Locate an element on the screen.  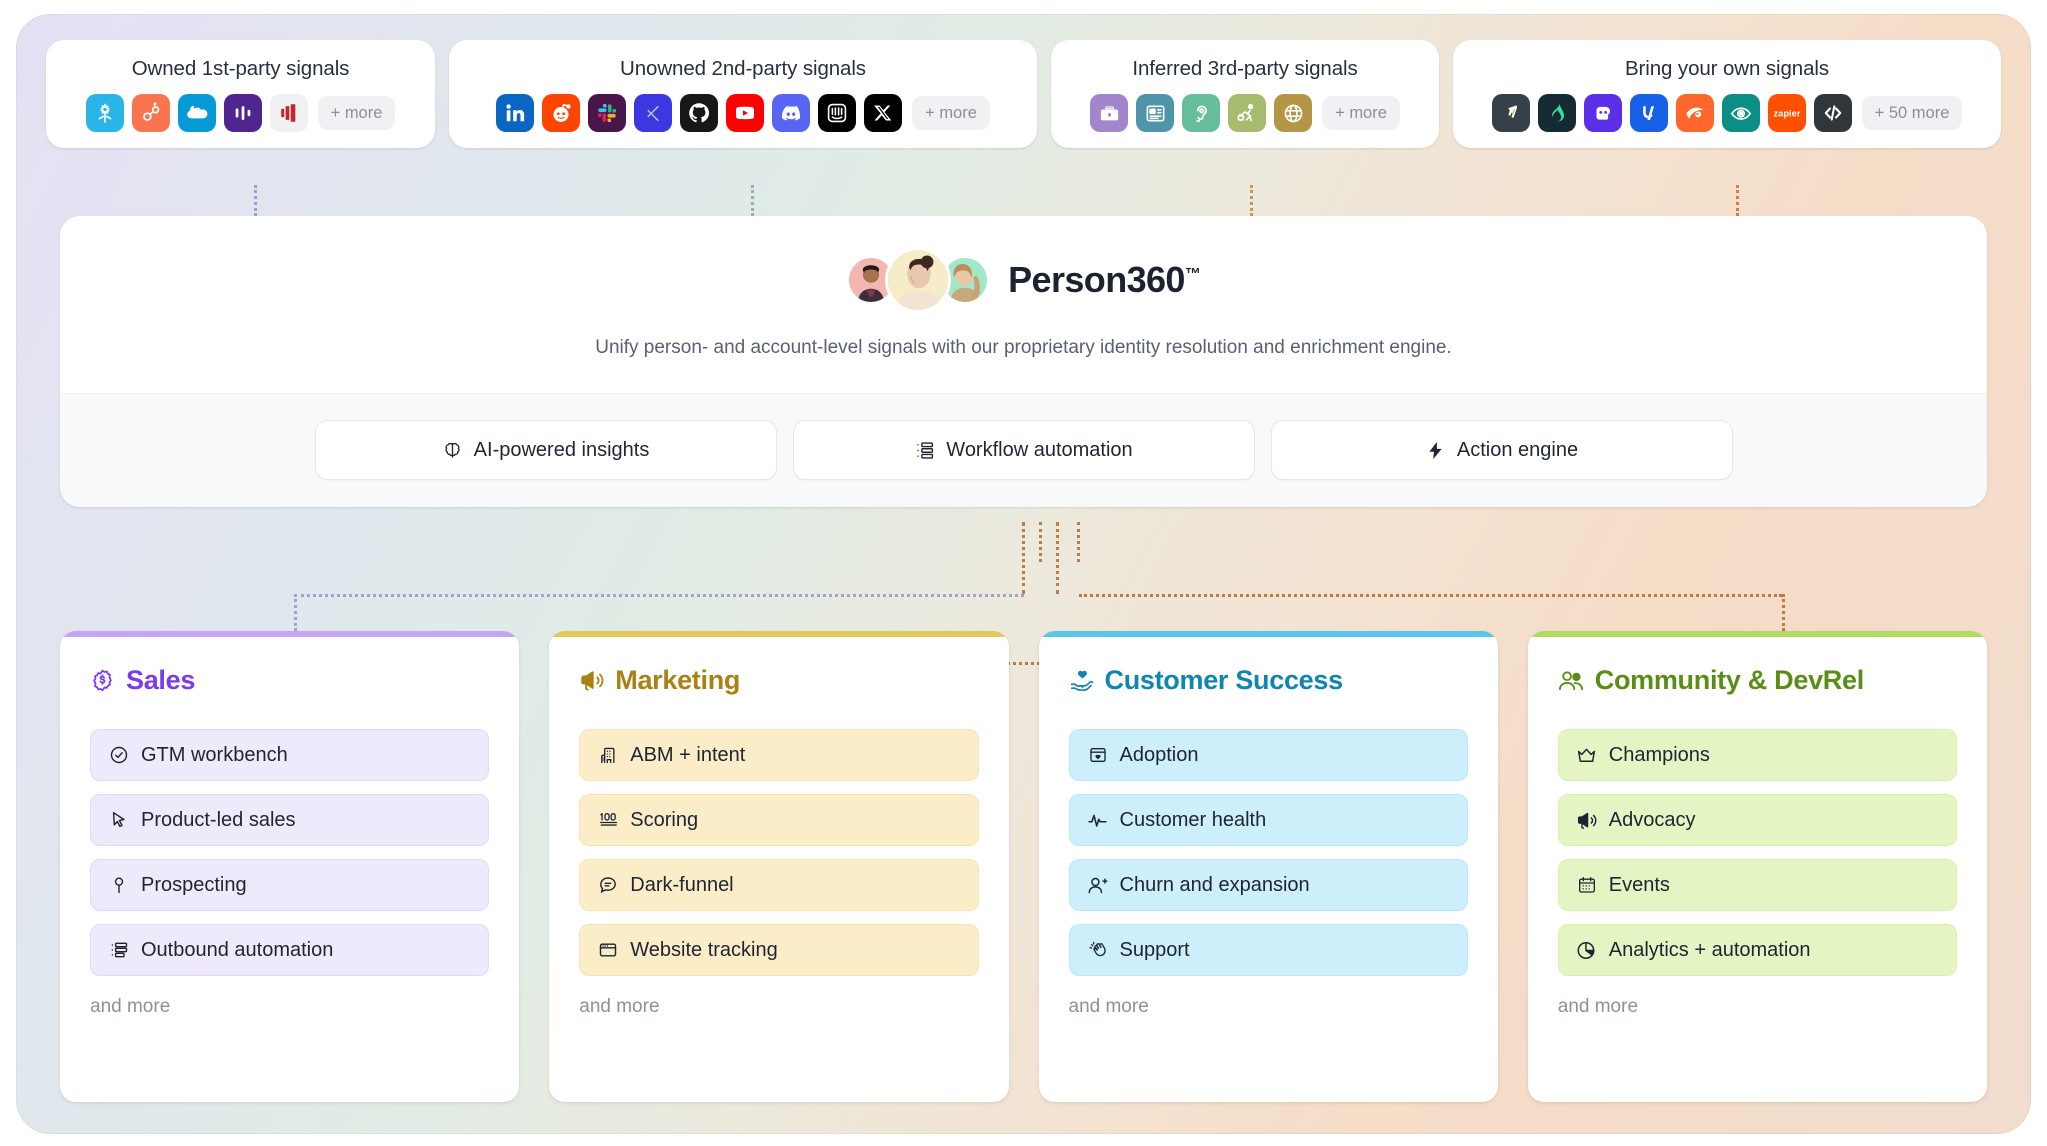
team-item-support: Support is located at coordinates (1268, 950).